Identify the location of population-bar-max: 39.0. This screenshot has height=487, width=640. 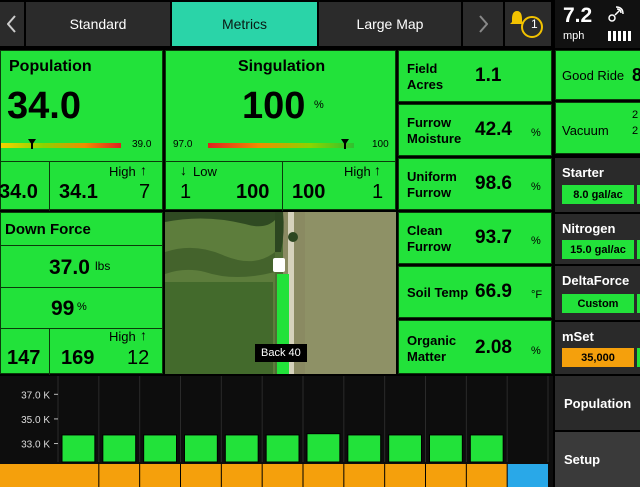
(142, 144).